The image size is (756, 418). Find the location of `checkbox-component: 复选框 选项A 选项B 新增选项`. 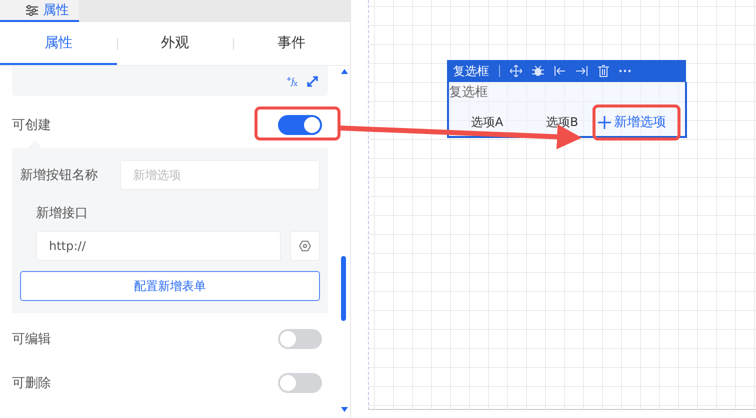

checkbox-component: 复选框 选项A 选项B 新增选项 is located at coordinates (567, 110).